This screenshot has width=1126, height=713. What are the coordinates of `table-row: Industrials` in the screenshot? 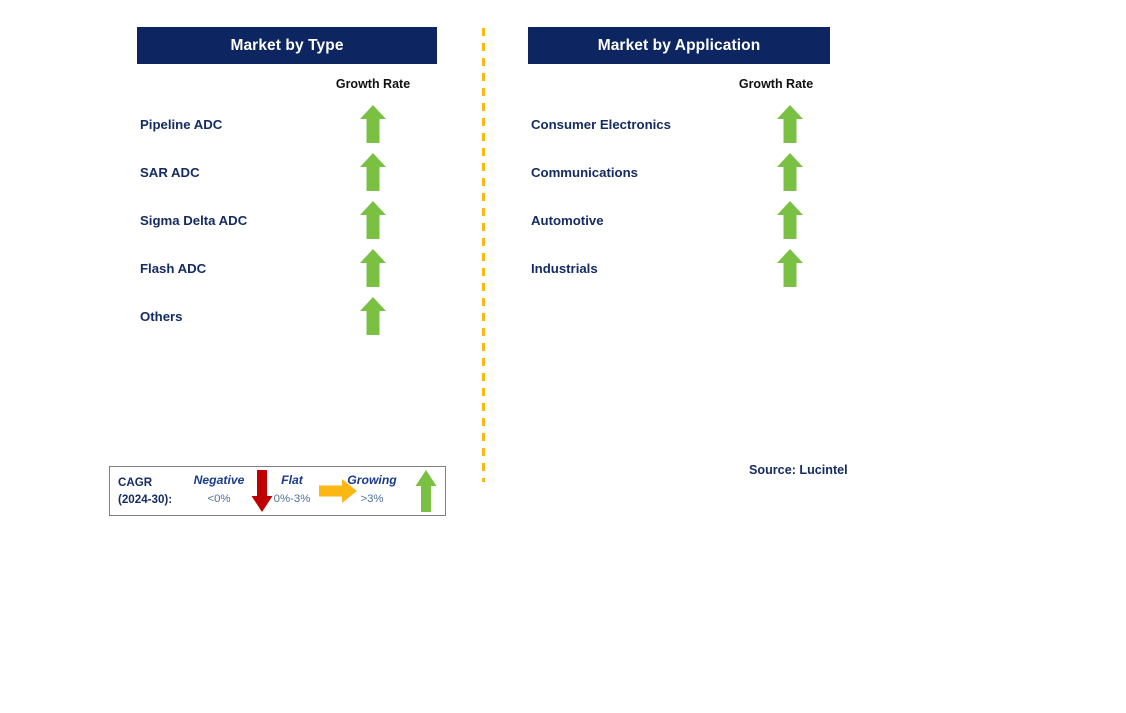 It's located at (679, 268).